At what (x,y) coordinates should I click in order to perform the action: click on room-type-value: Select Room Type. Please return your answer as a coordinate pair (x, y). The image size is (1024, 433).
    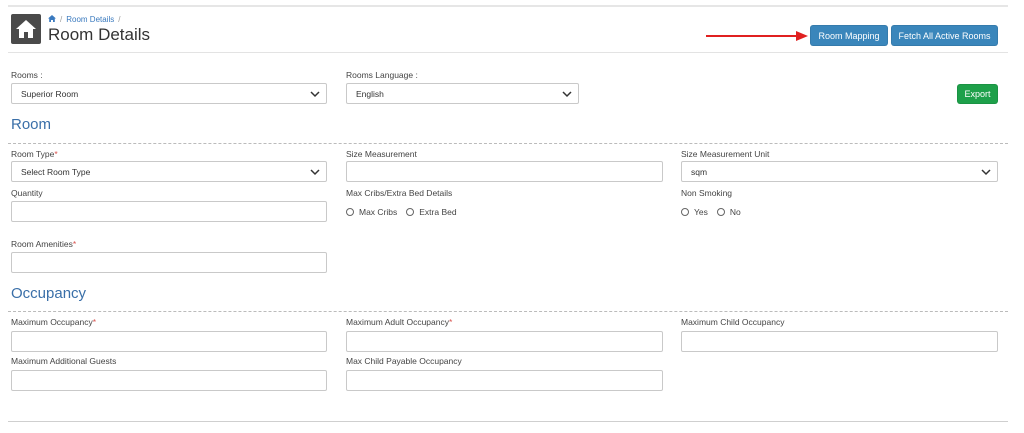
    Looking at the image, I should click on (56, 171).